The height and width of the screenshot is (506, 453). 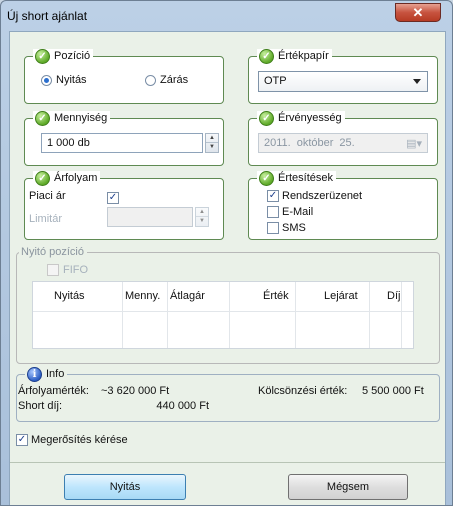 I want to click on col-menny: Menny., so click(x=142, y=296).